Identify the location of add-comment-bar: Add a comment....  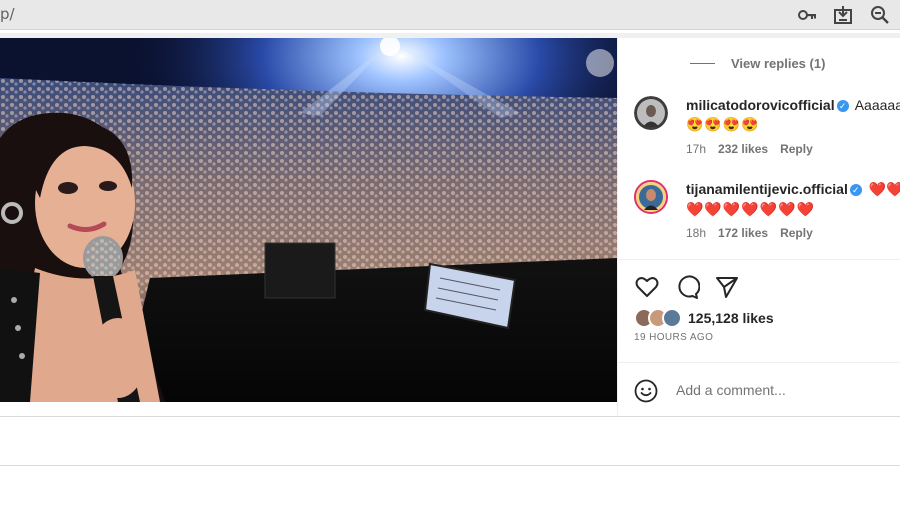
(759, 389).